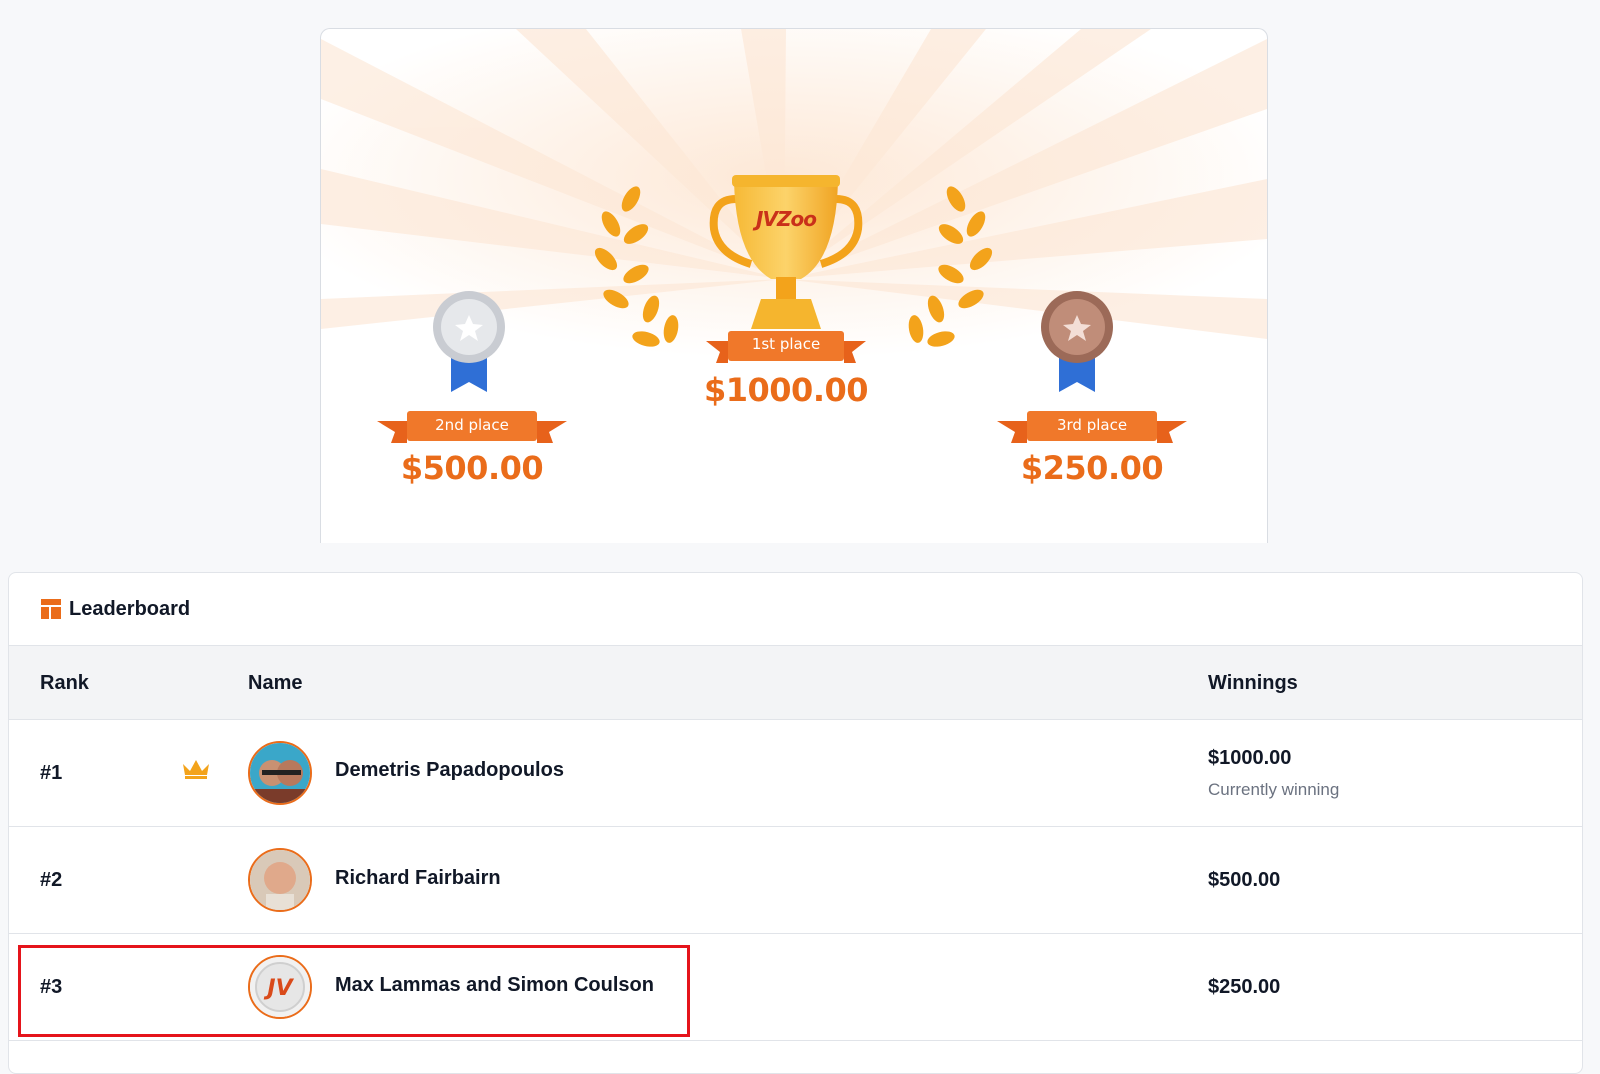 The width and height of the screenshot is (1600, 1074). Describe the element at coordinates (469, 341) in the screenshot. I see `silver-medal-icon` at that location.